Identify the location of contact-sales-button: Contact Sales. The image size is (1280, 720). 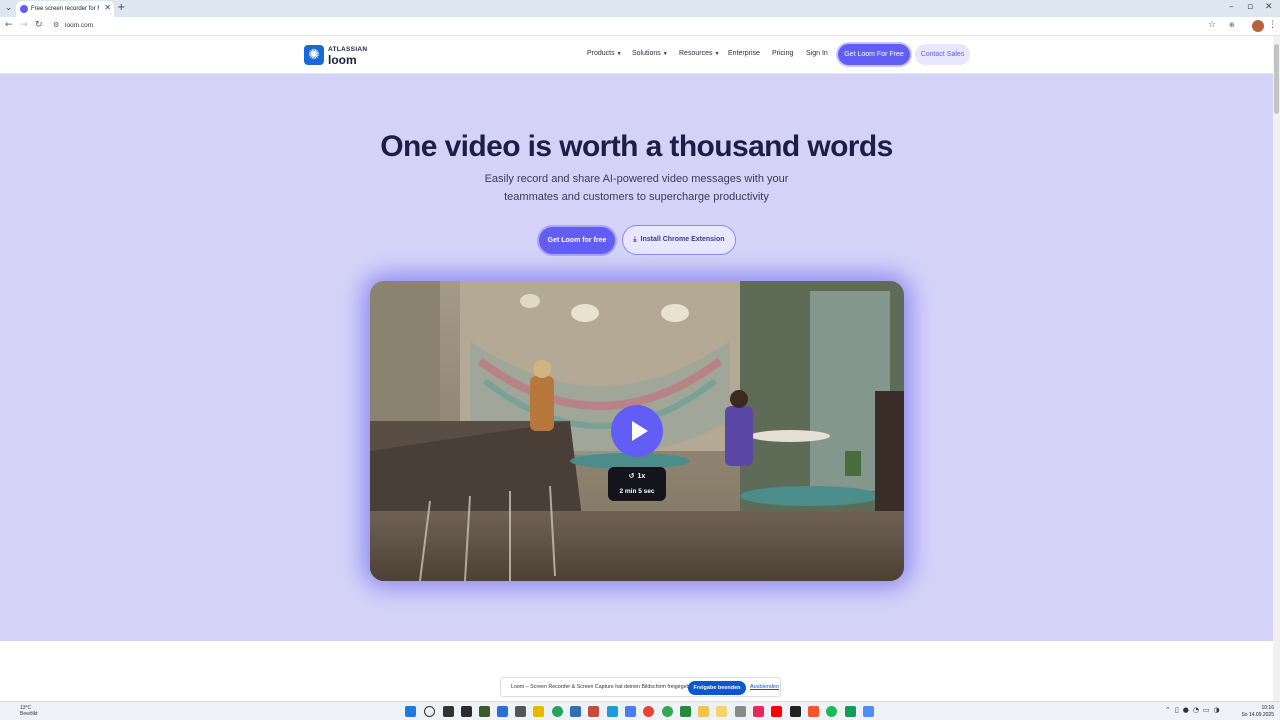
(942, 54).